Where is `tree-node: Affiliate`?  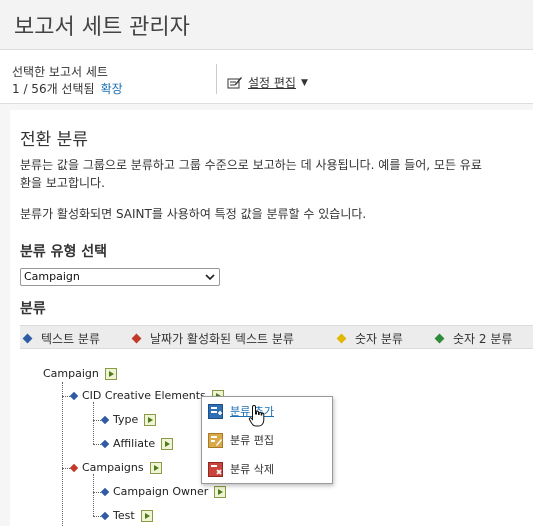 tree-node: Affiliate is located at coordinates (137, 443).